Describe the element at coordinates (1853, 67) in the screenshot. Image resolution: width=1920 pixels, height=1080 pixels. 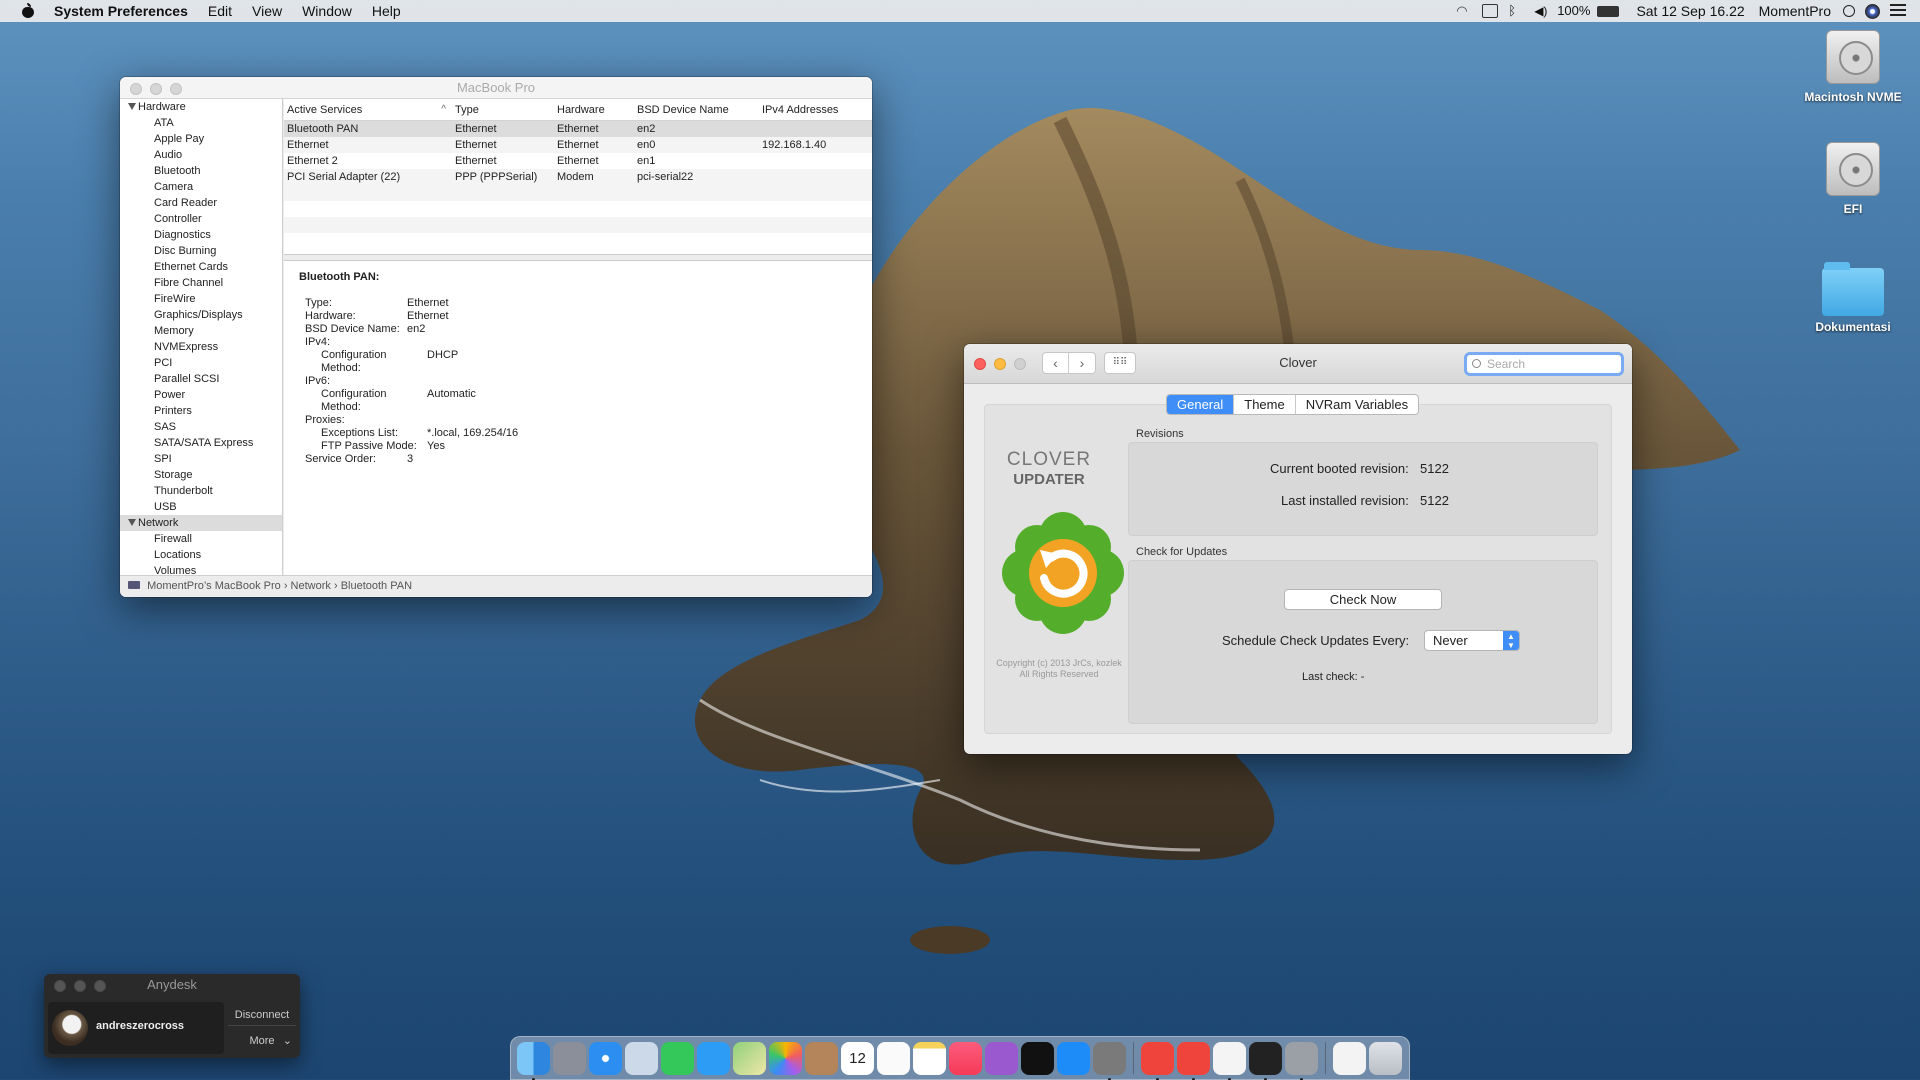
I see `desktop-icon-macintosh-nvme: Macintosh NVME` at that location.